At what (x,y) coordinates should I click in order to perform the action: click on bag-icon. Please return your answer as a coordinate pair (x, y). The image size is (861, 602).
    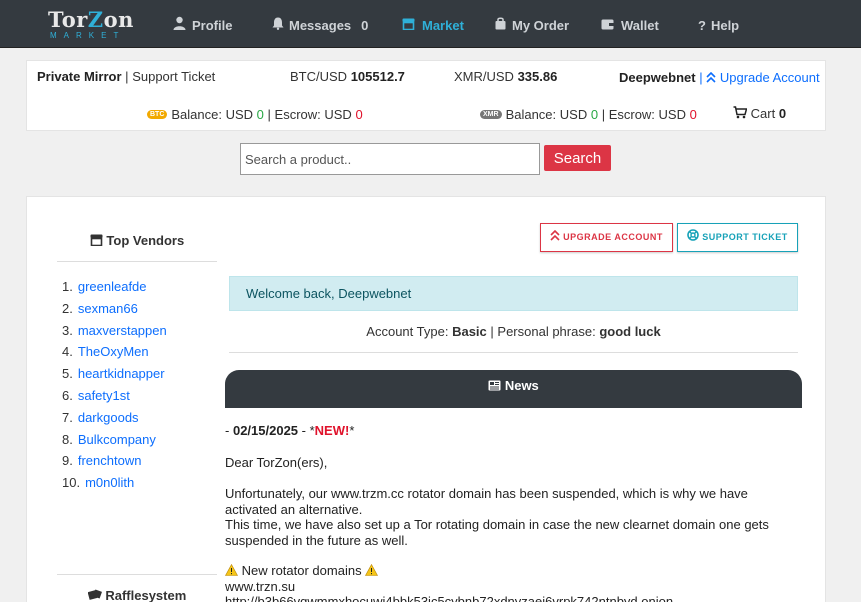
    Looking at the image, I should click on (500, 25).